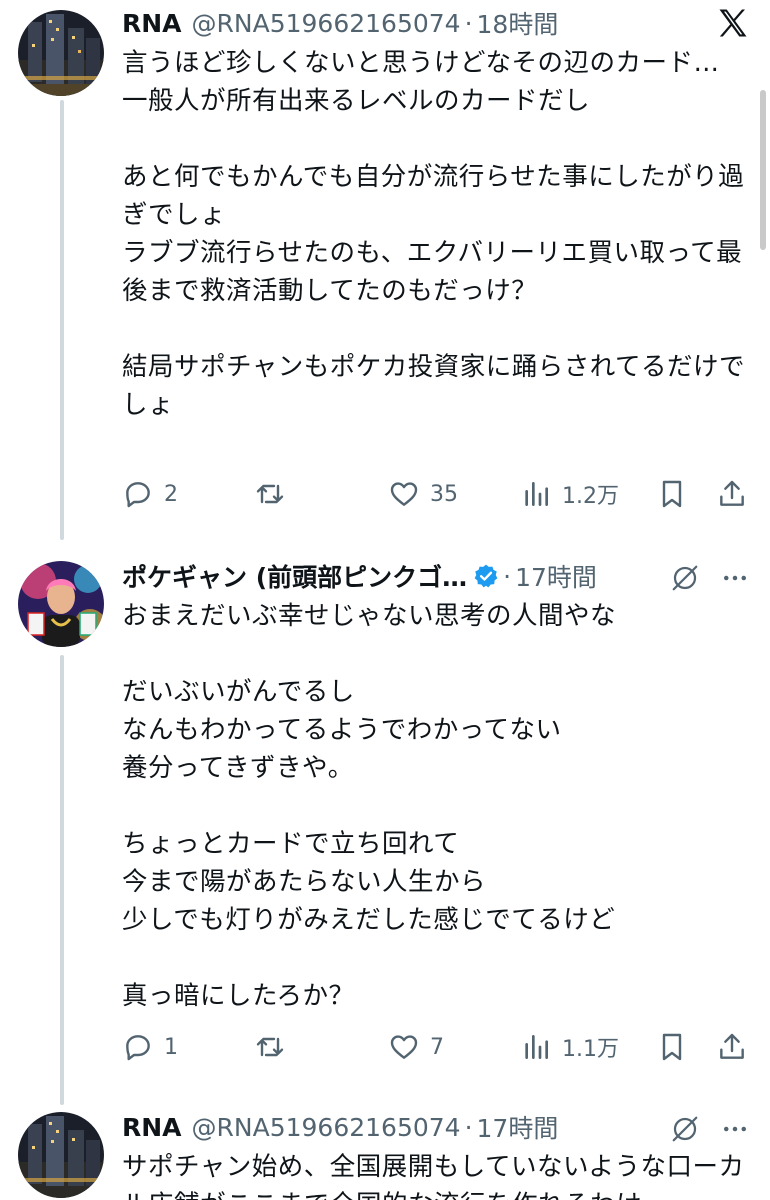 The image size is (770, 1200). I want to click on reply-count: 1, so click(171, 1047).